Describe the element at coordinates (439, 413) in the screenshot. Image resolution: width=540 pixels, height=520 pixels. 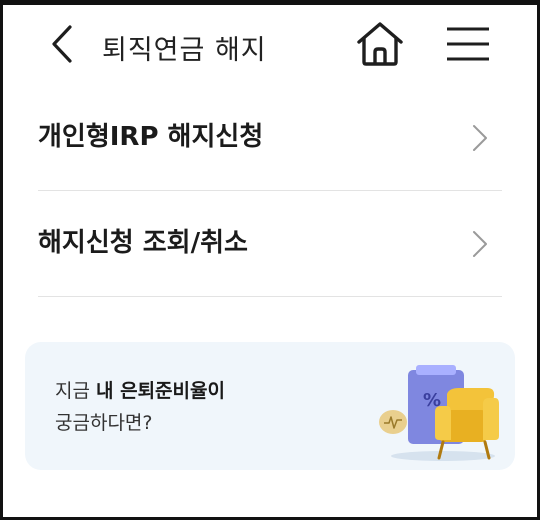
I see `armchair-percent-illustration: %` at that location.